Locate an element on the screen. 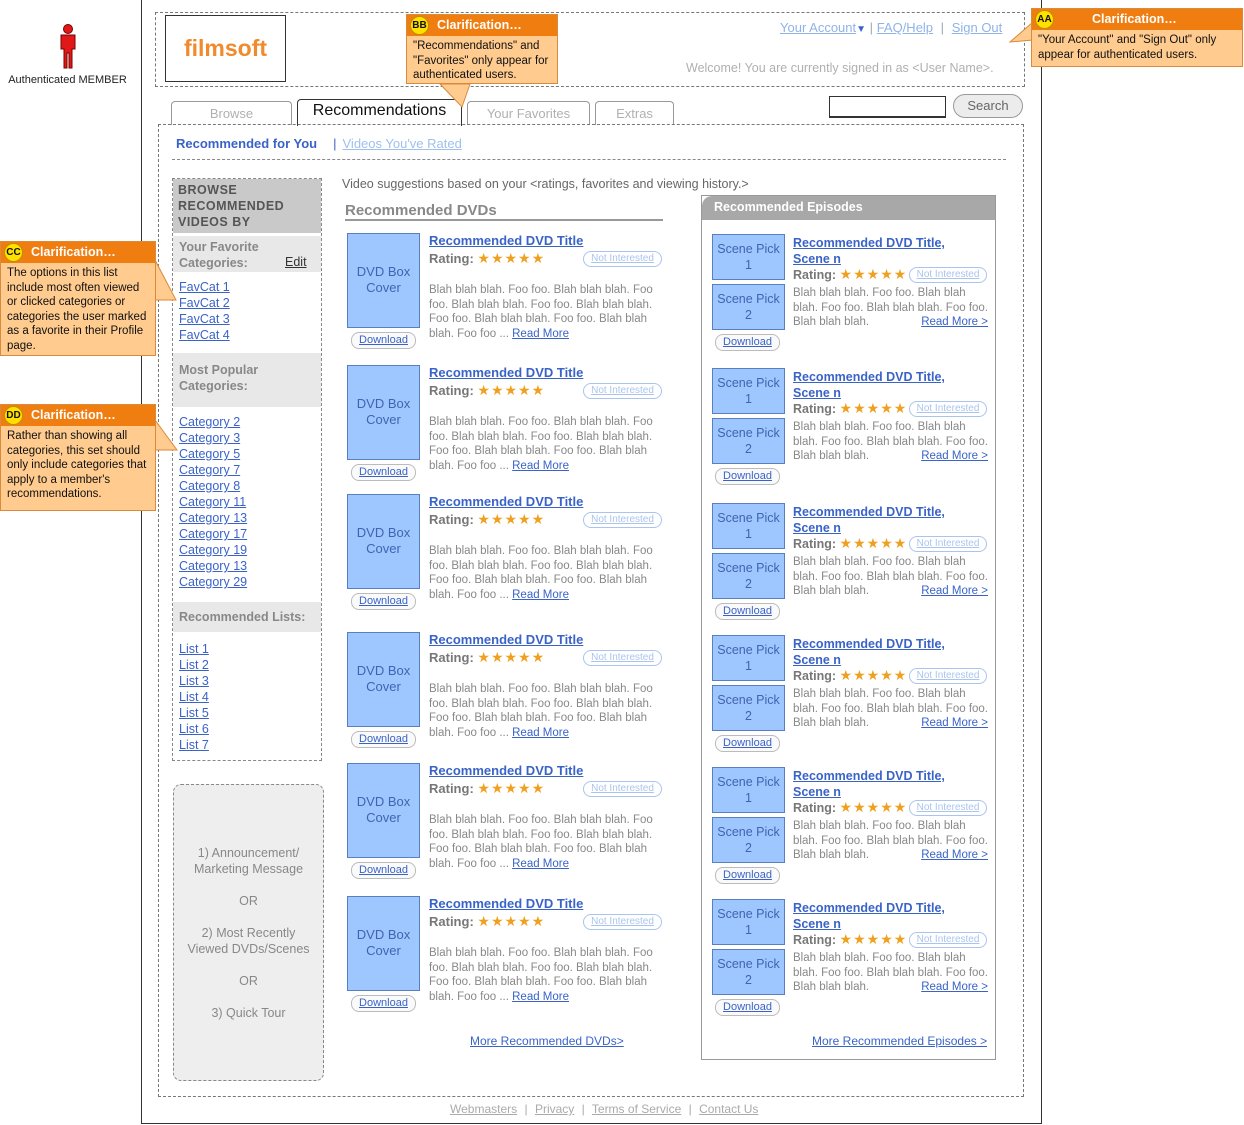  dropdown-arrow-icon: ▼ is located at coordinates (861, 29).